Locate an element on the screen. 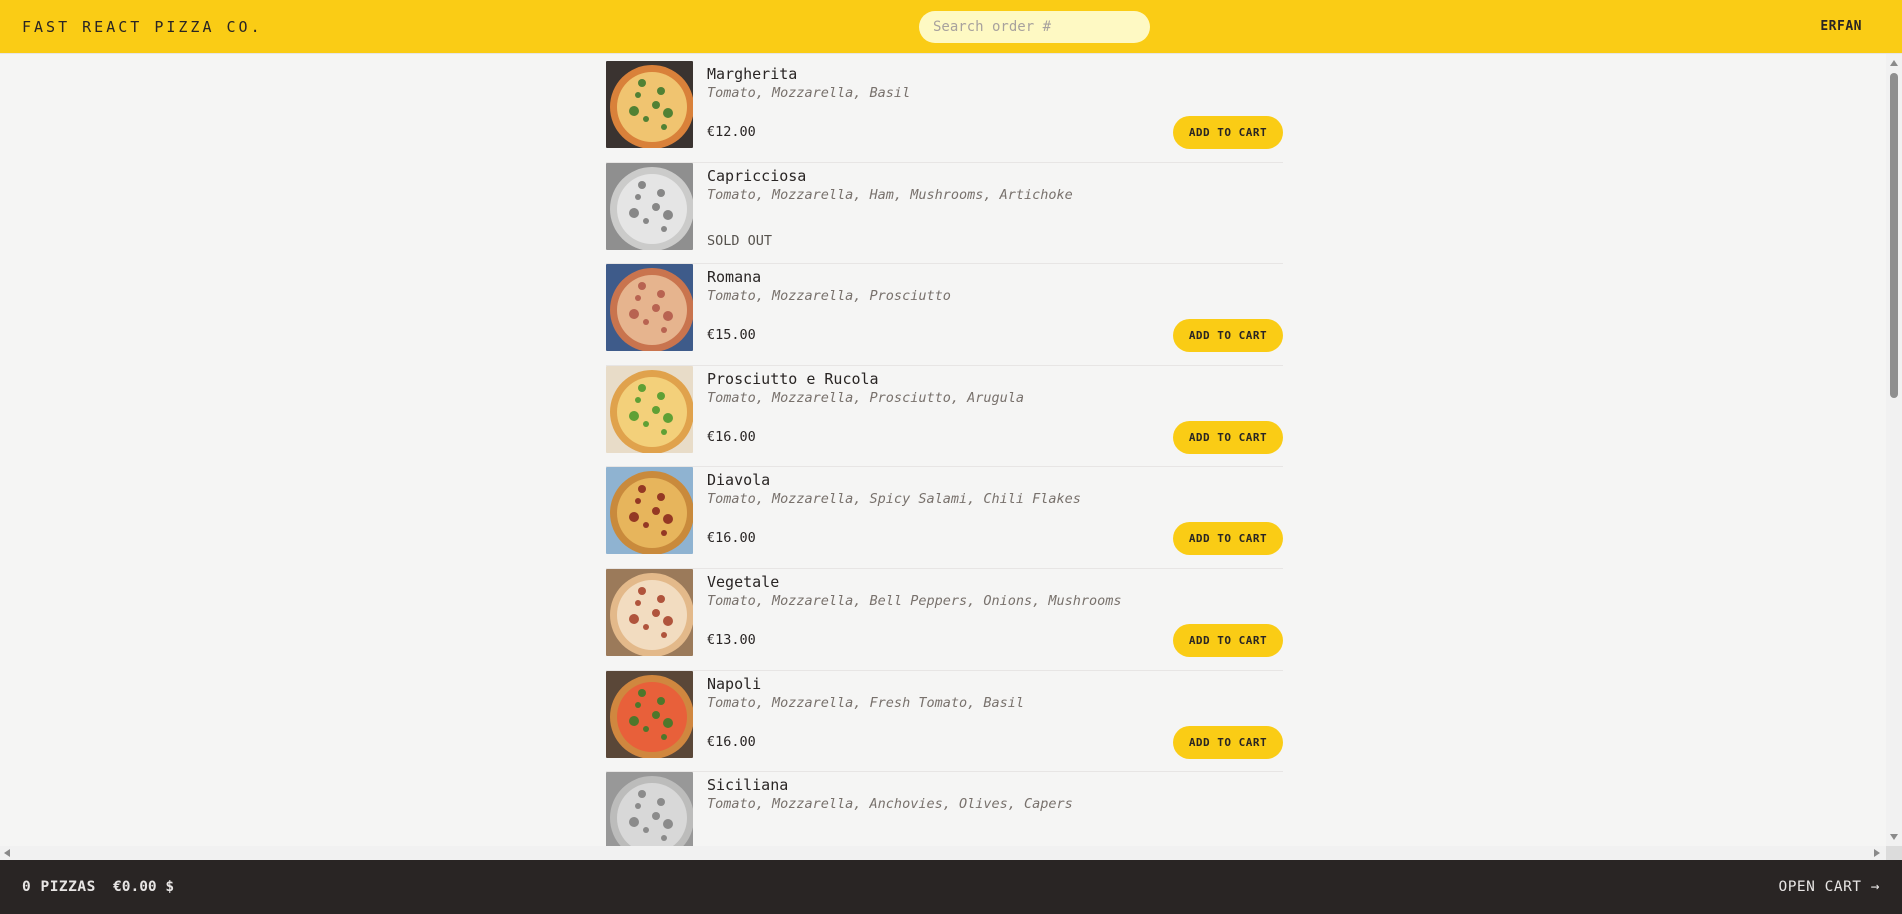  pizza-name: Vegetale is located at coordinates (743, 581).